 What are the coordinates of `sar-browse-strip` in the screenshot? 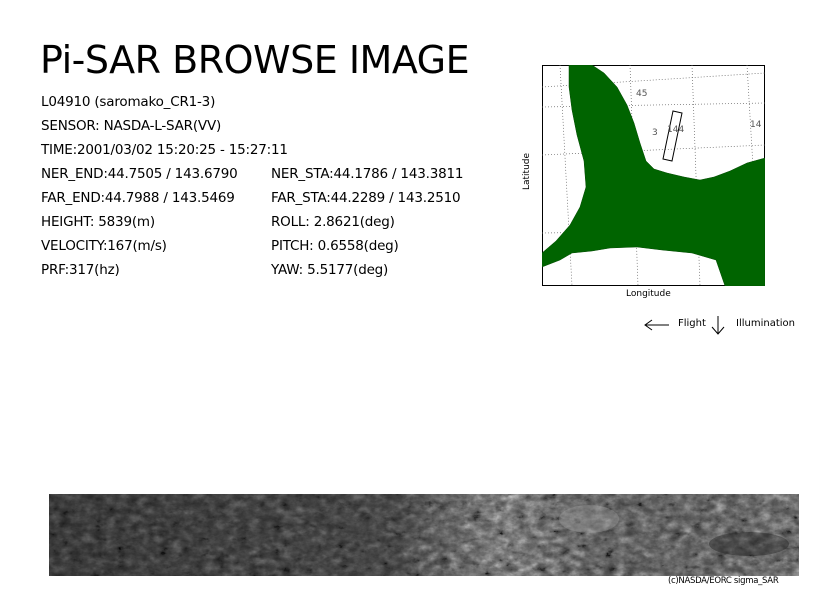 It's located at (424, 535).